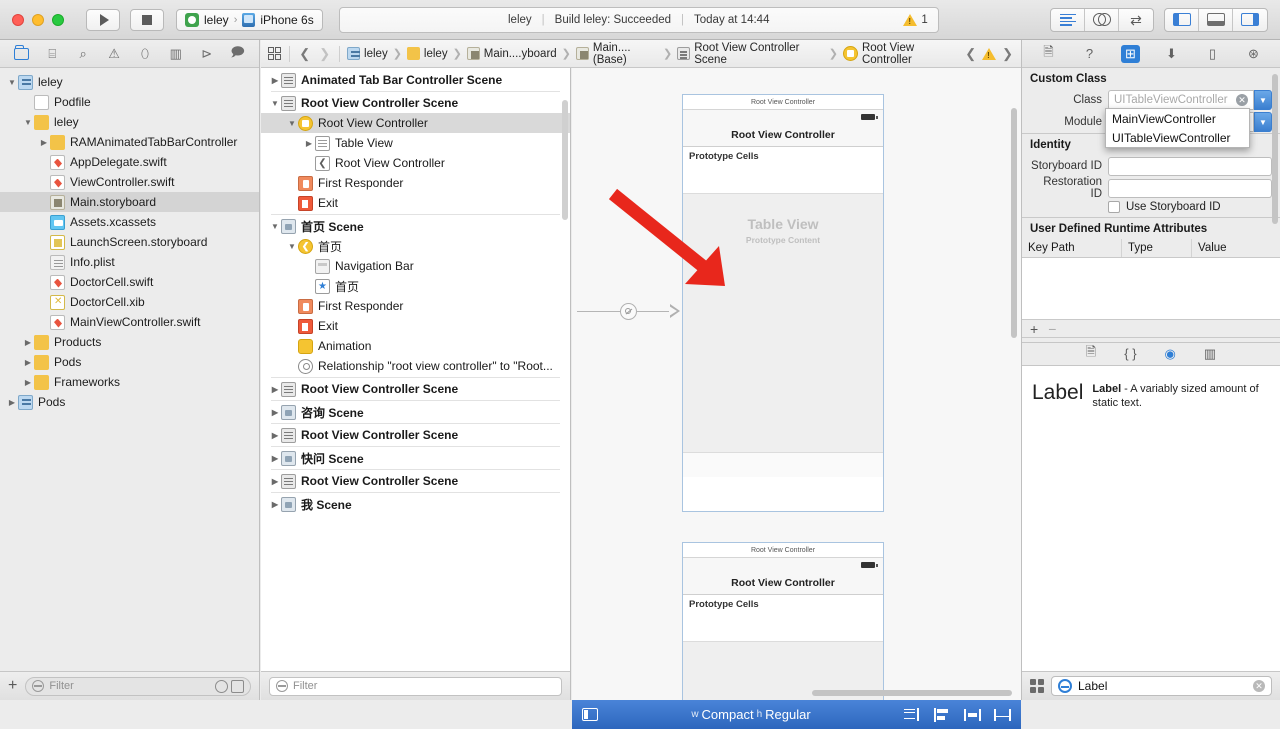 The image size is (1280, 729). I want to click on outline-row: ▼ Root View Controller Scene, so click(415, 103).